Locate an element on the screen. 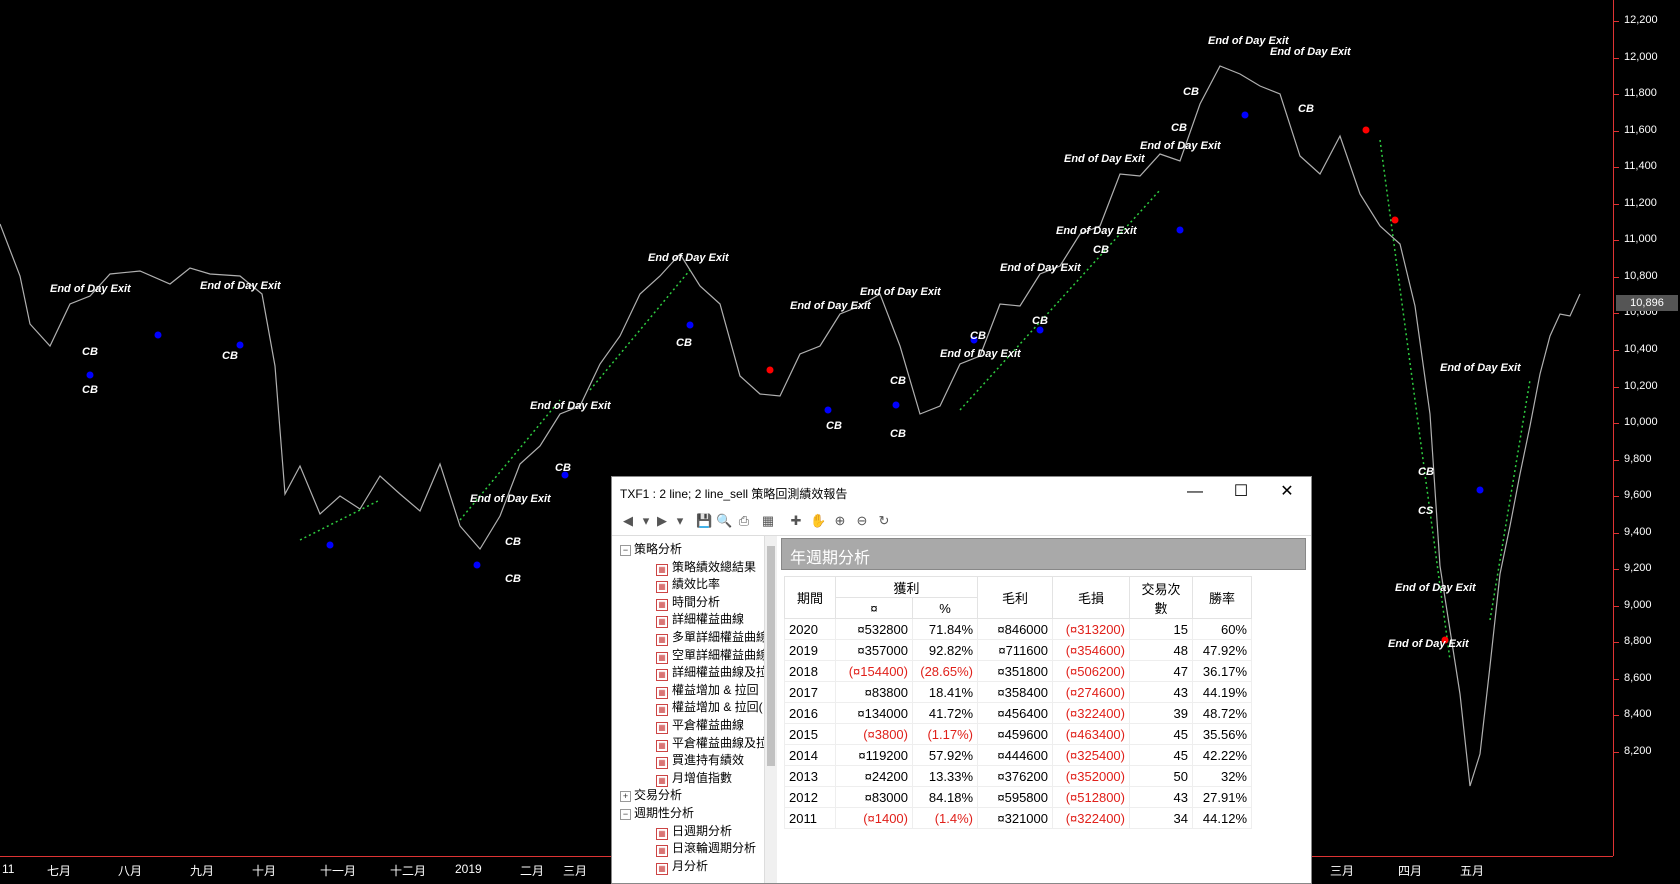 This screenshot has width=1680, height=884. tree-item-label: 平倉權益曲線 is located at coordinates (708, 725).